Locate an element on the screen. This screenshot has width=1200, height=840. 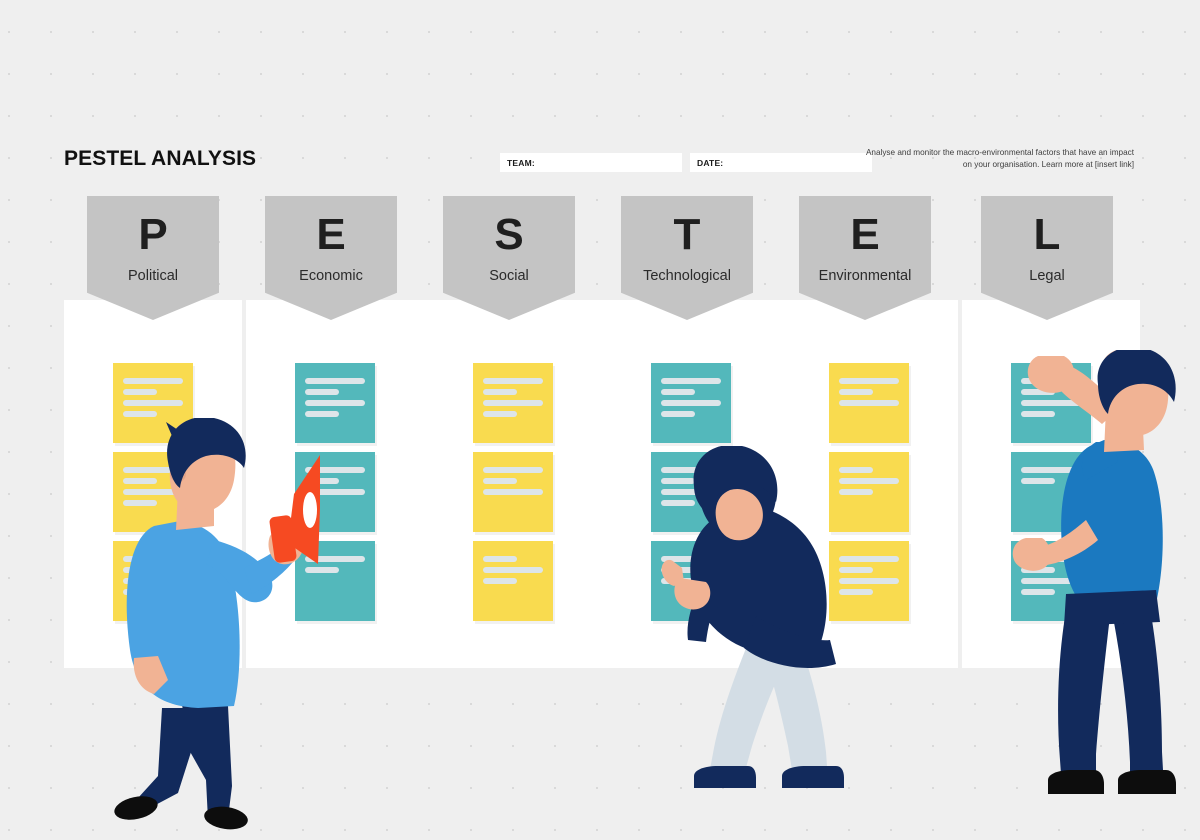
banner-label: Environmental is located at coordinates (865, 276).